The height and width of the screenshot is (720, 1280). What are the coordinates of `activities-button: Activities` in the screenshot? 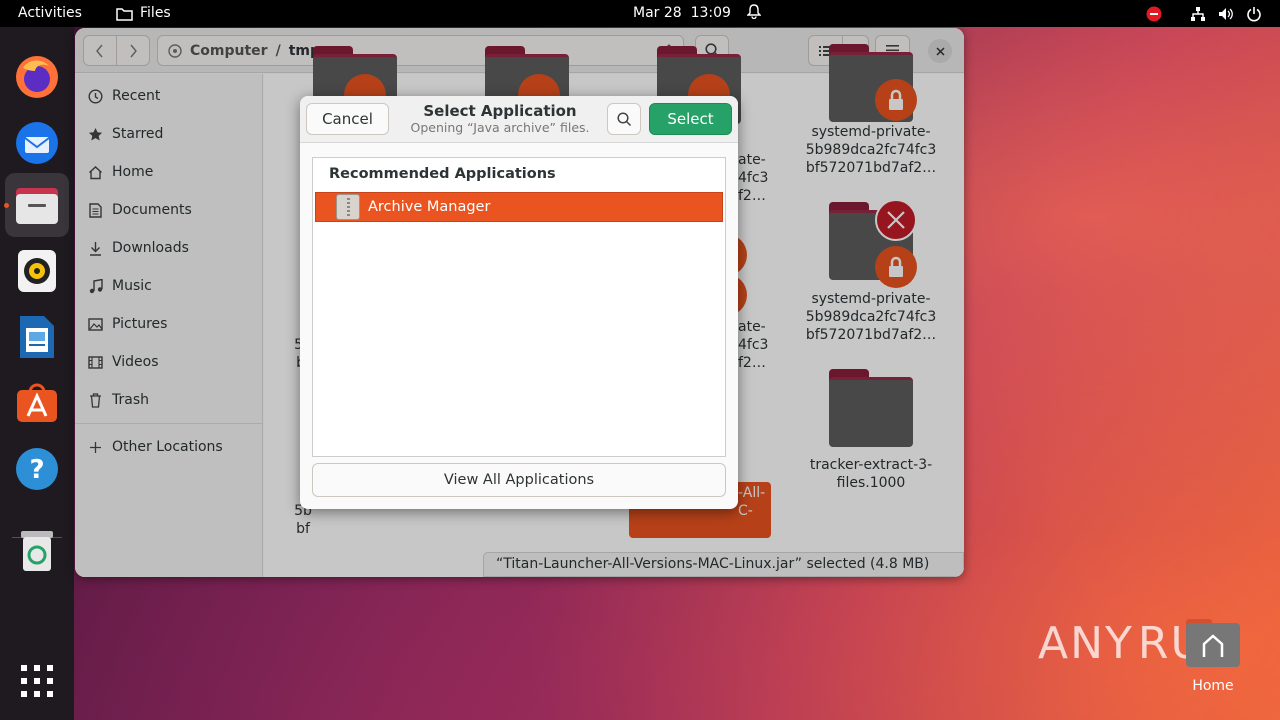 It's located at (50, 13).